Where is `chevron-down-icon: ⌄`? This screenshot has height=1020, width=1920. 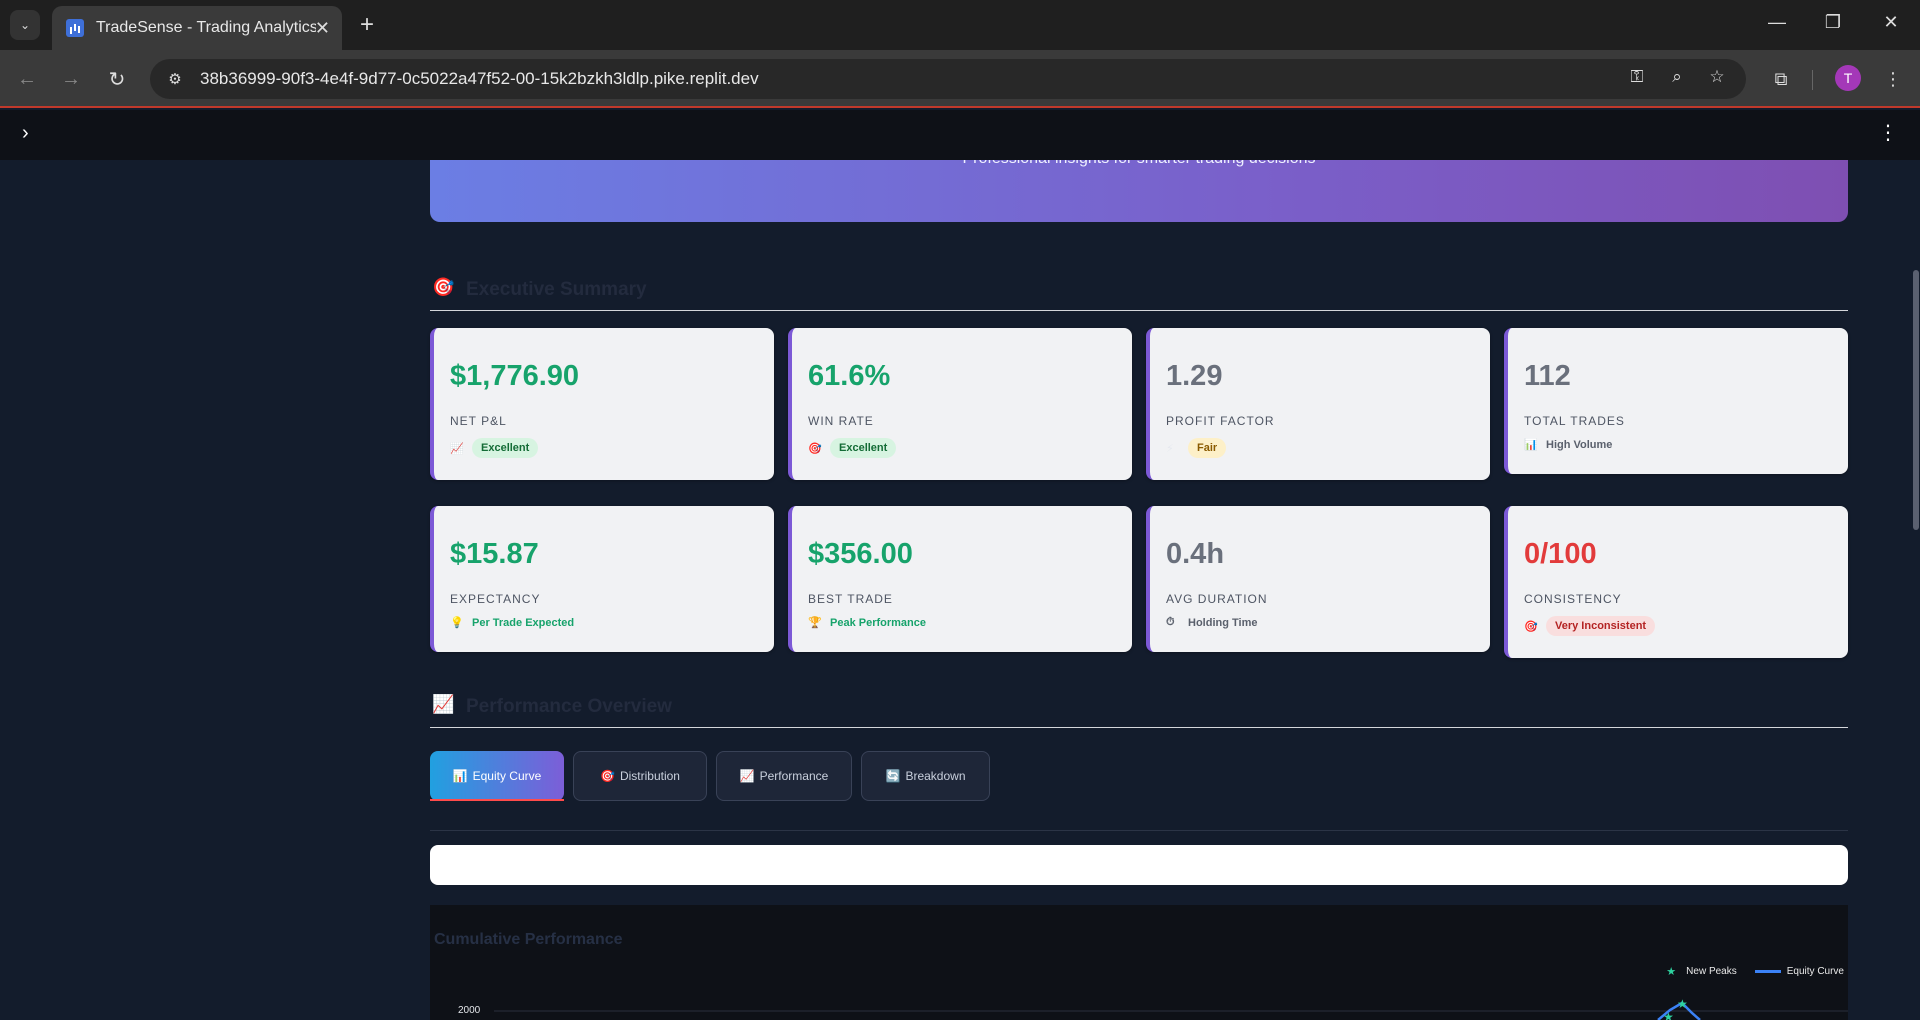 chevron-down-icon: ⌄ is located at coordinates (25, 25).